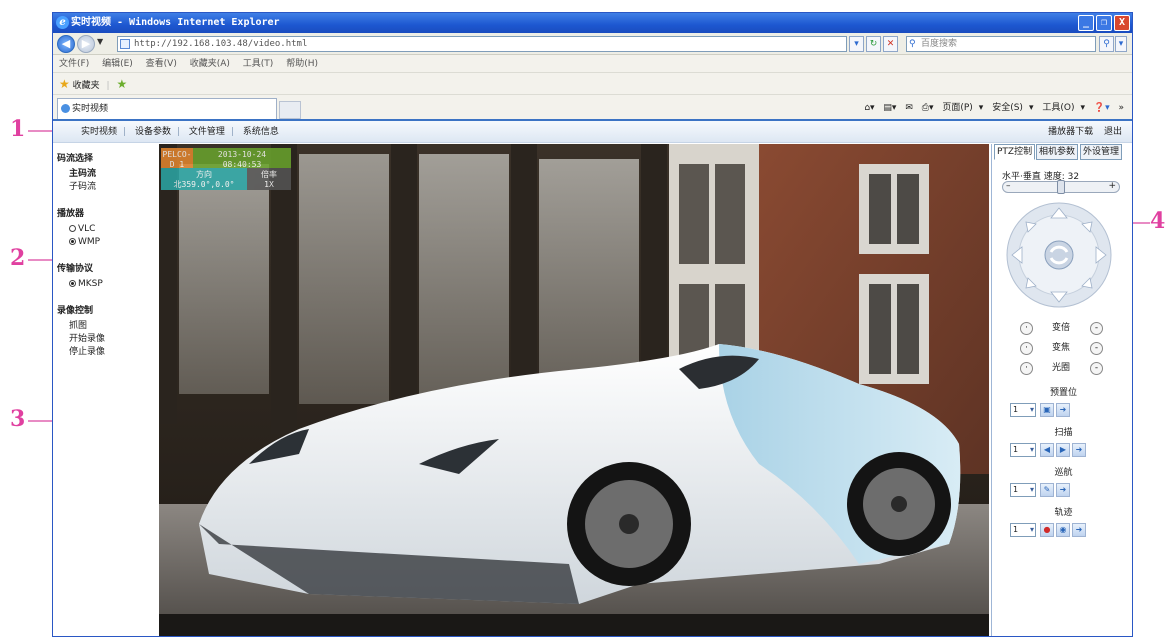 The height and width of the screenshot is (637, 1167). I want to click on osd-zoom-value: 1X, so click(269, 184).